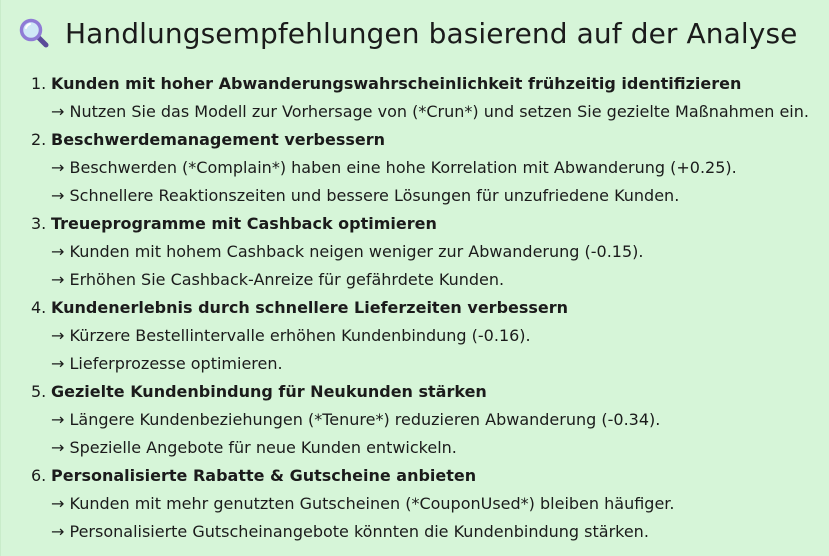 This screenshot has width=829, height=556. I want to click on recommendation-number: 4., so click(39, 307).